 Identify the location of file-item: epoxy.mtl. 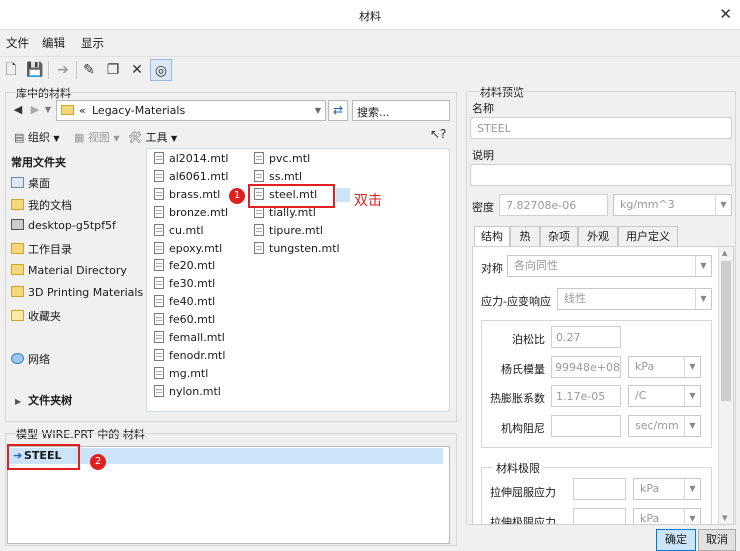
(188, 248).